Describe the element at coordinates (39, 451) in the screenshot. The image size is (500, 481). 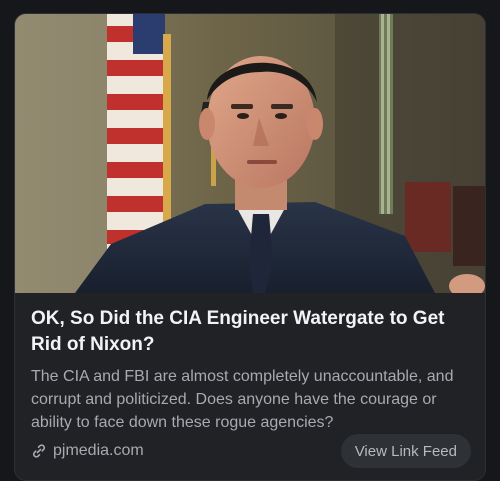
I see `link-icon` at that location.